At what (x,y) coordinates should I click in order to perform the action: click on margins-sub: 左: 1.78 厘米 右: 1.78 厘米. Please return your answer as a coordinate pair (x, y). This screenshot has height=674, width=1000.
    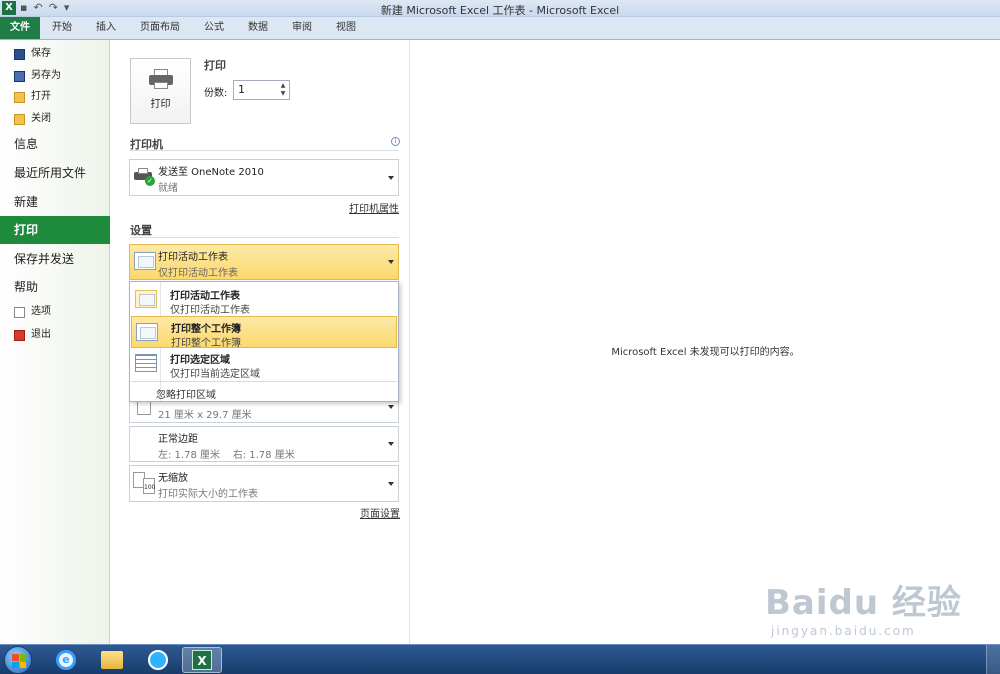
    Looking at the image, I should click on (226, 455).